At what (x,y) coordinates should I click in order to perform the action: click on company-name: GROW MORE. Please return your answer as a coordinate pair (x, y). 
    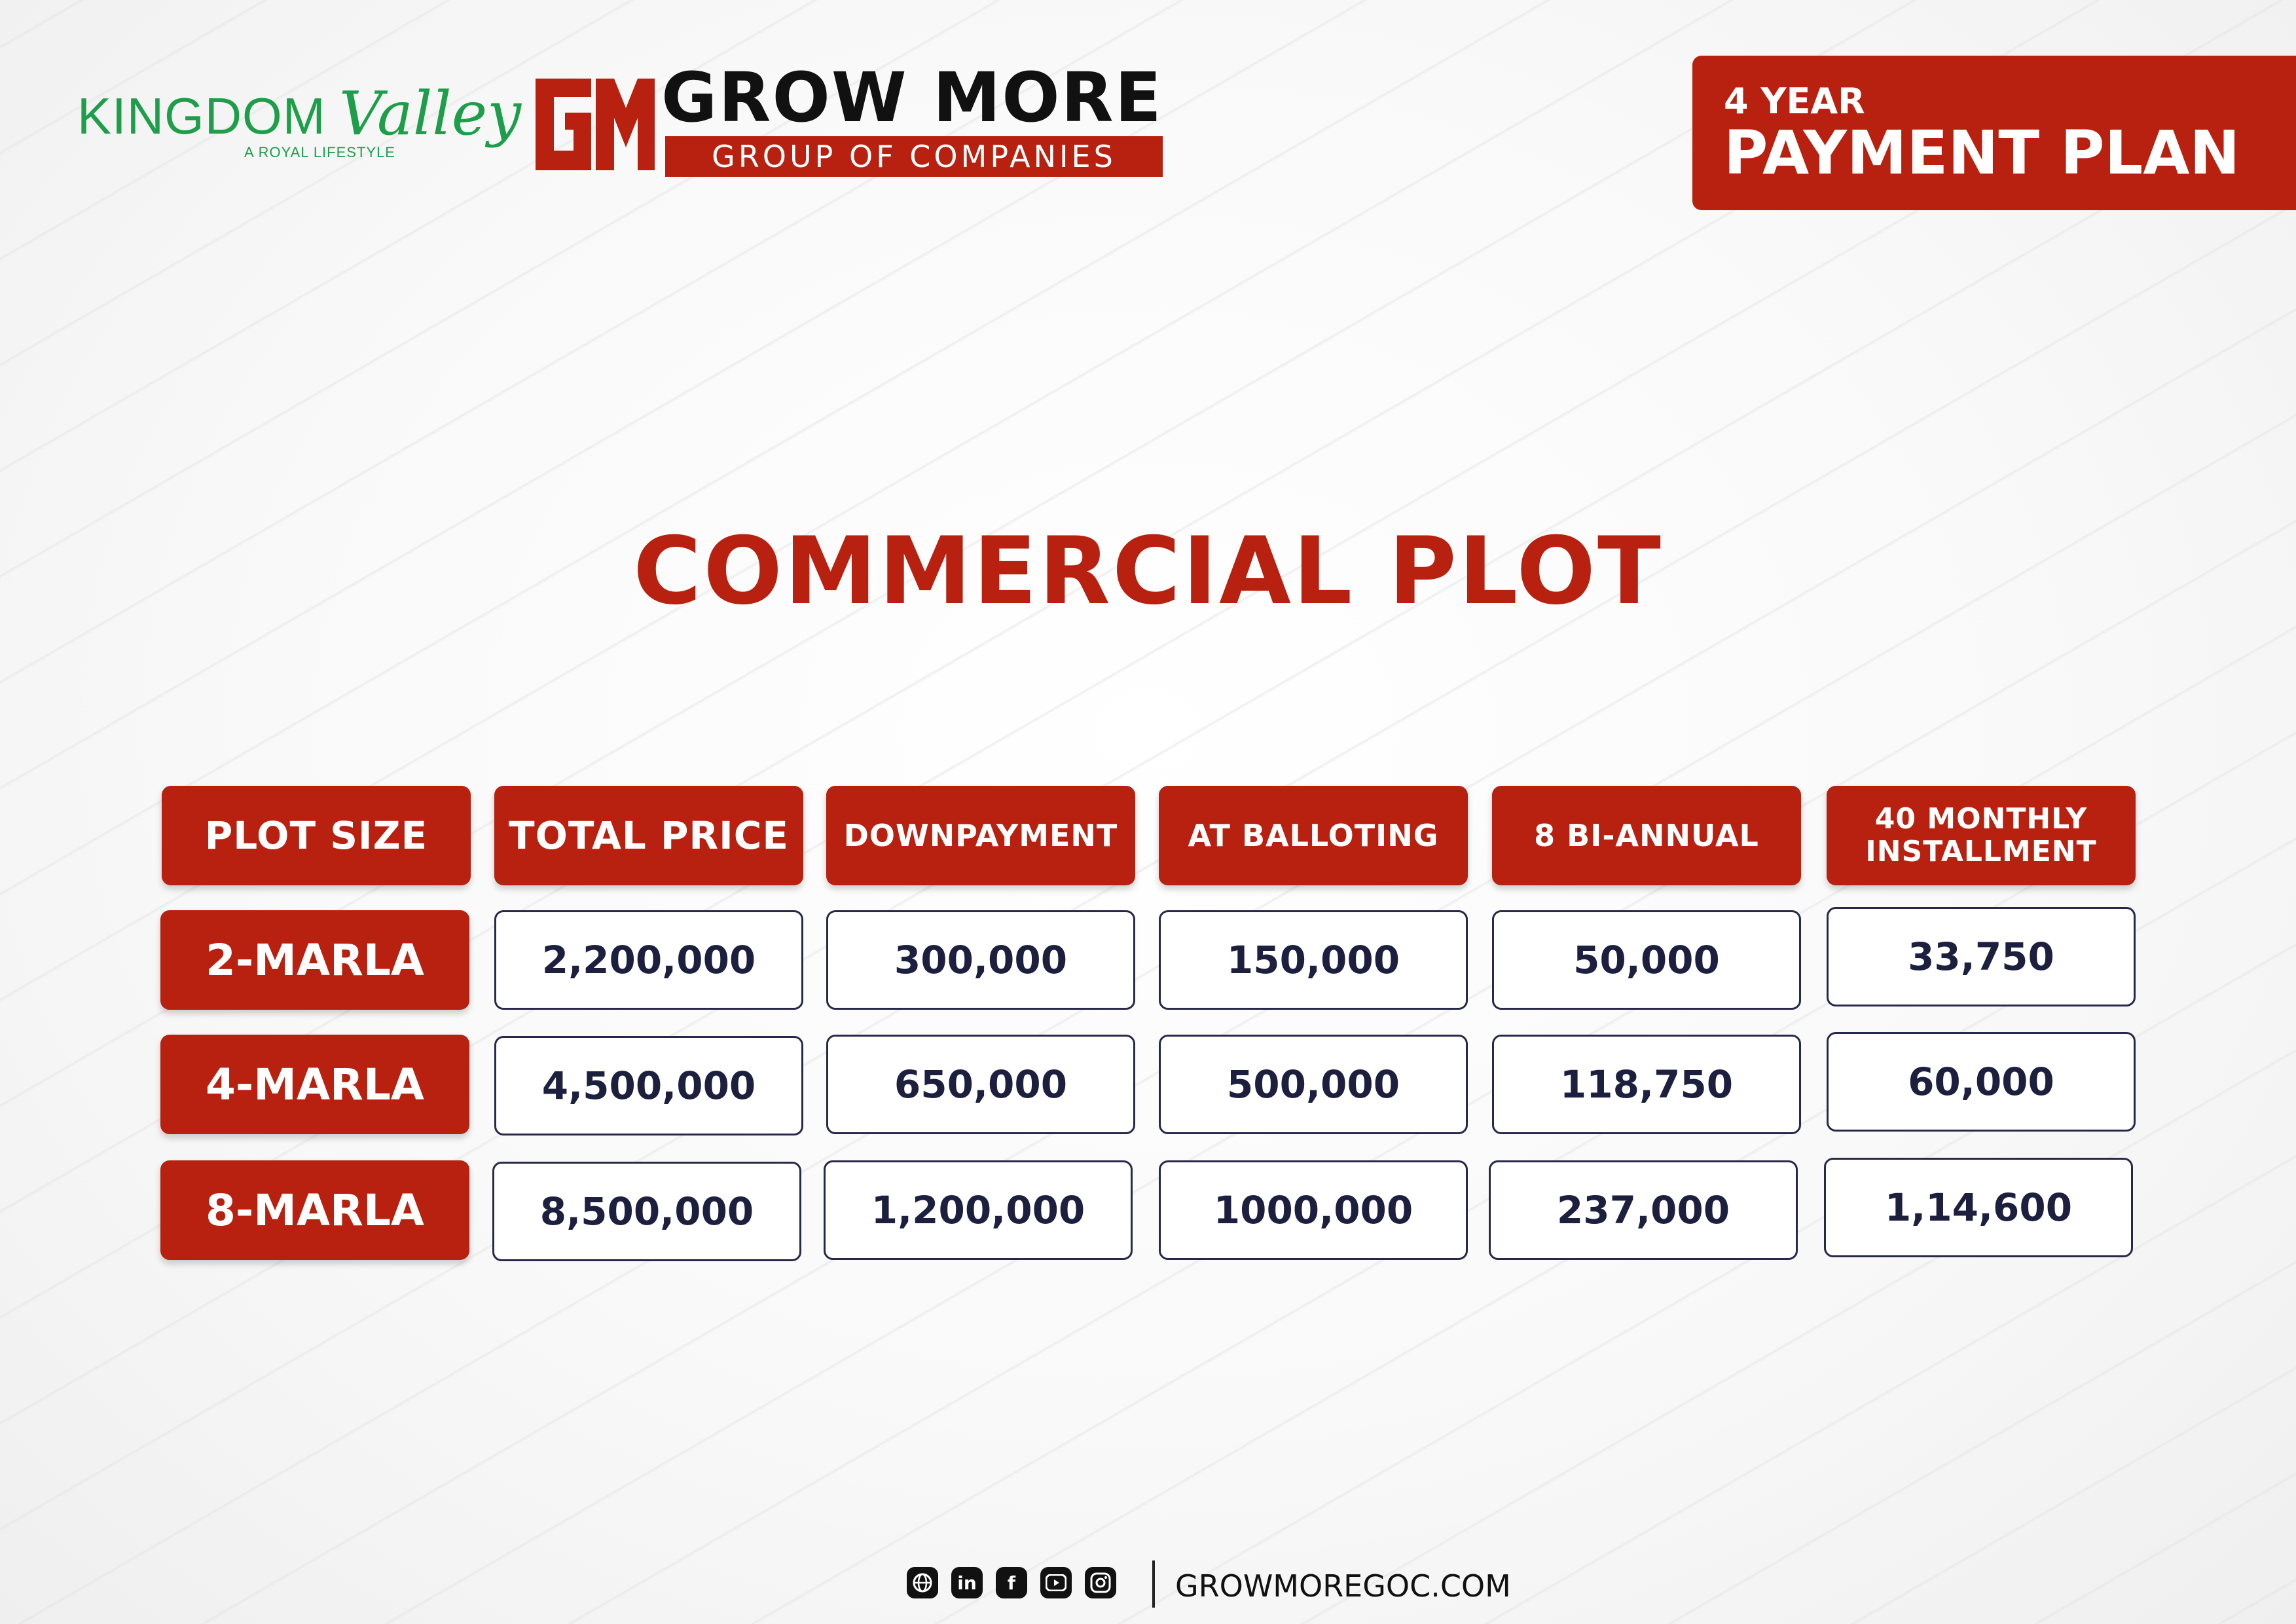
    Looking at the image, I should click on (912, 98).